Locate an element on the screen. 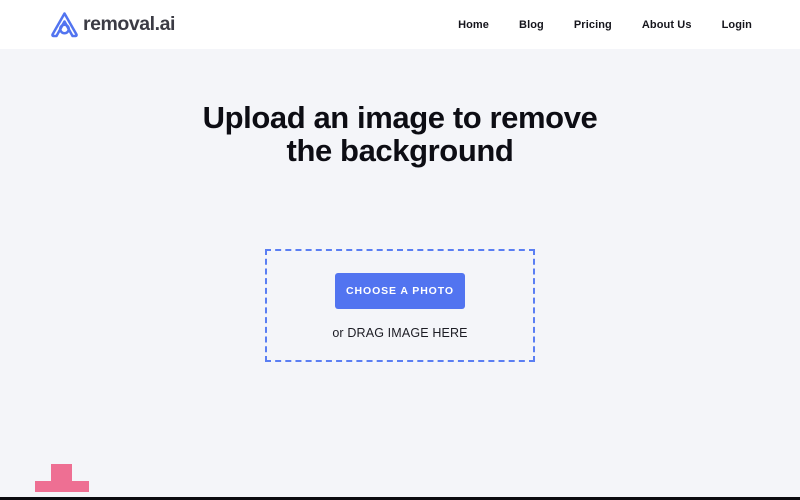 Image resolution: width=800 pixels, height=500 pixels. removal-ai-logo-icon is located at coordinates (64, 24).